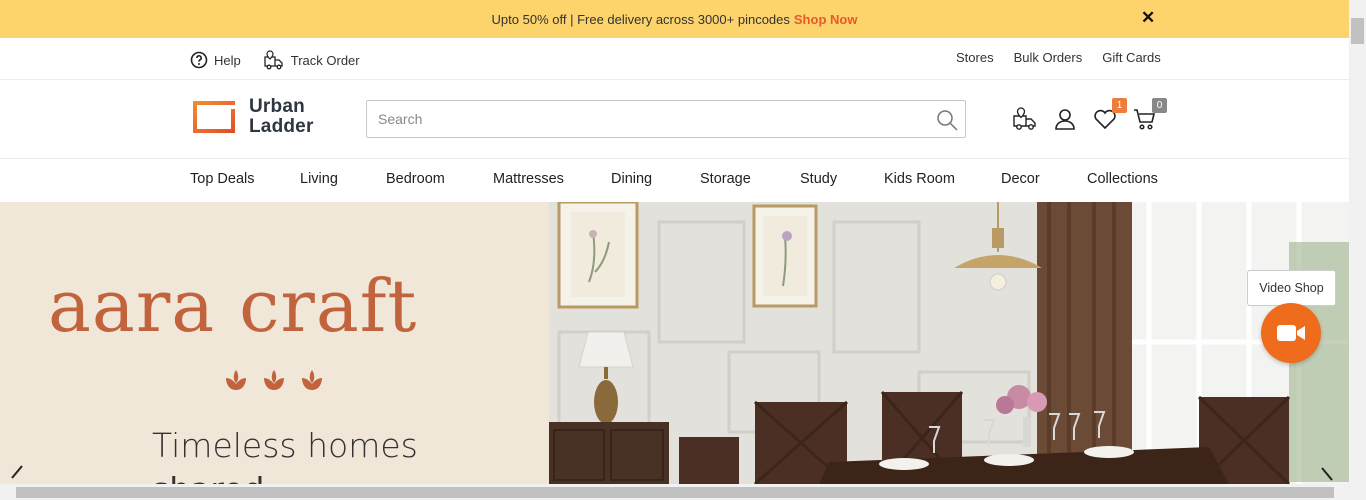  Describe the element at coordinates (826, 19) in the screenshot. I see `shop-now-link: Shop Now` at that location.